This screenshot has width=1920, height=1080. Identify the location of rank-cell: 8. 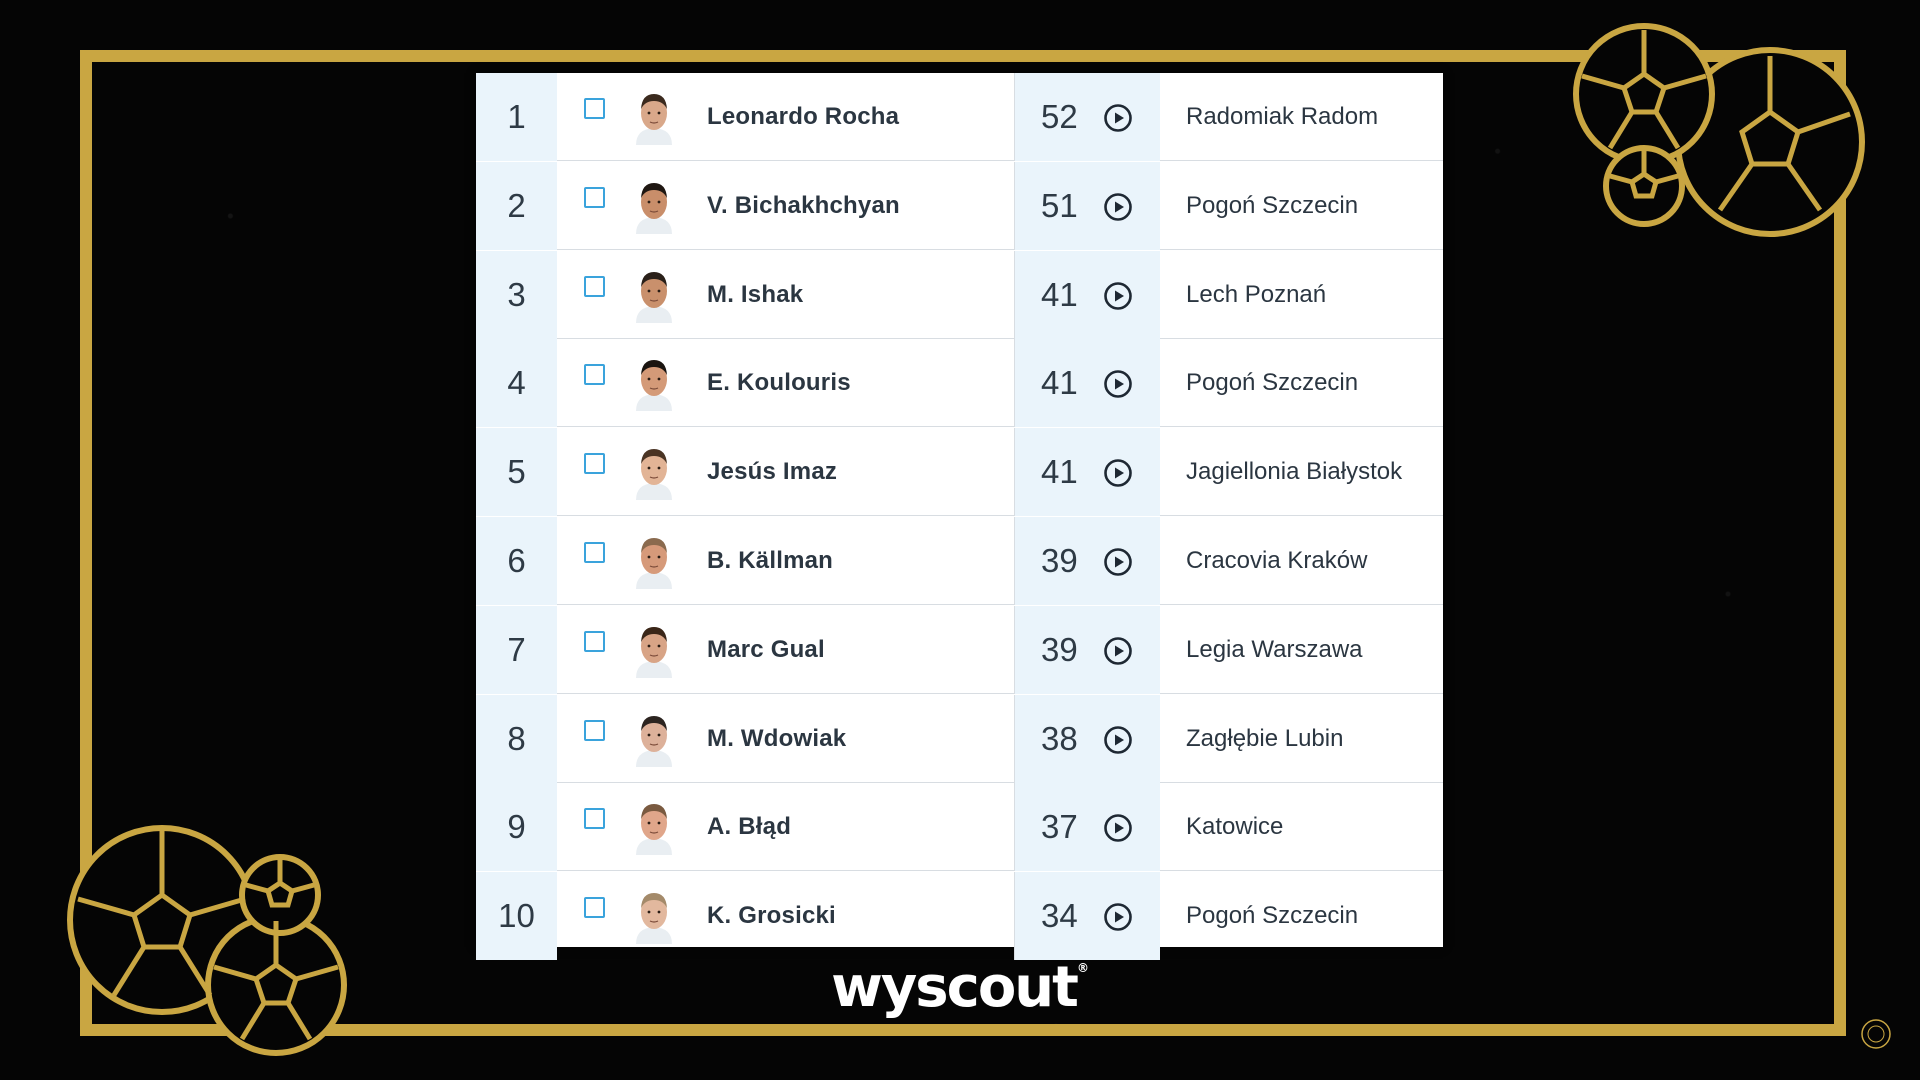
(516, 738).